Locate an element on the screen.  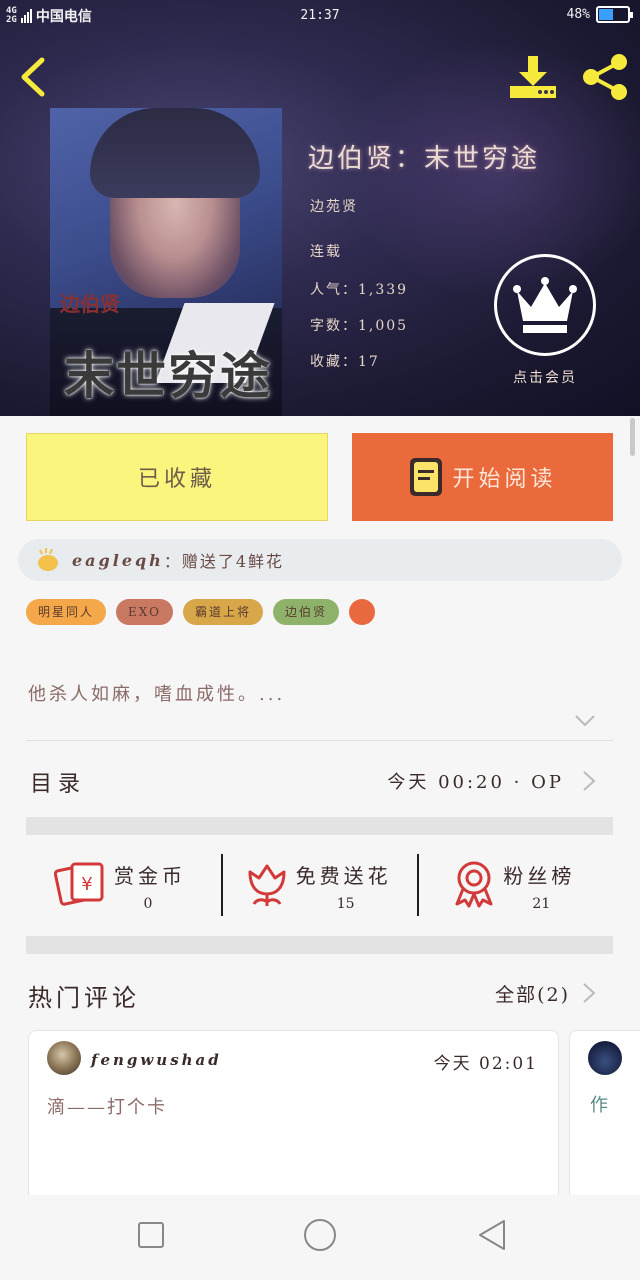
stat-reward-value: 0 is located at coordinates (148, 904).